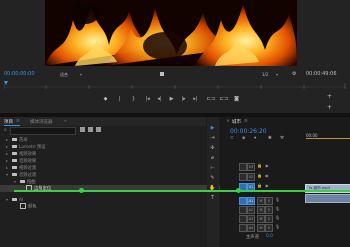 This screenshot has height=247, width=350. What do you see at coordinates (251, 167) in the screenshot?
I see `track-label: V3` at bounding box center [251, 167].